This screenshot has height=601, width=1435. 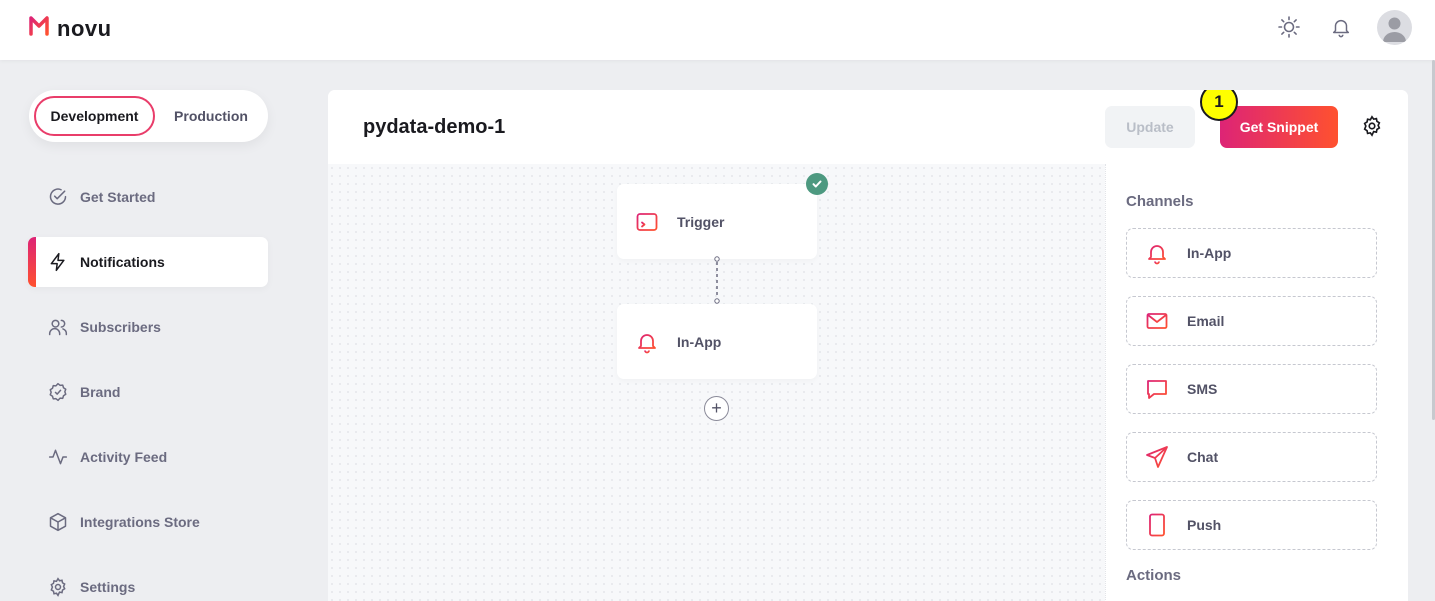 I want to click on channel-in-app: In-App, so click(x=1251, y=253).